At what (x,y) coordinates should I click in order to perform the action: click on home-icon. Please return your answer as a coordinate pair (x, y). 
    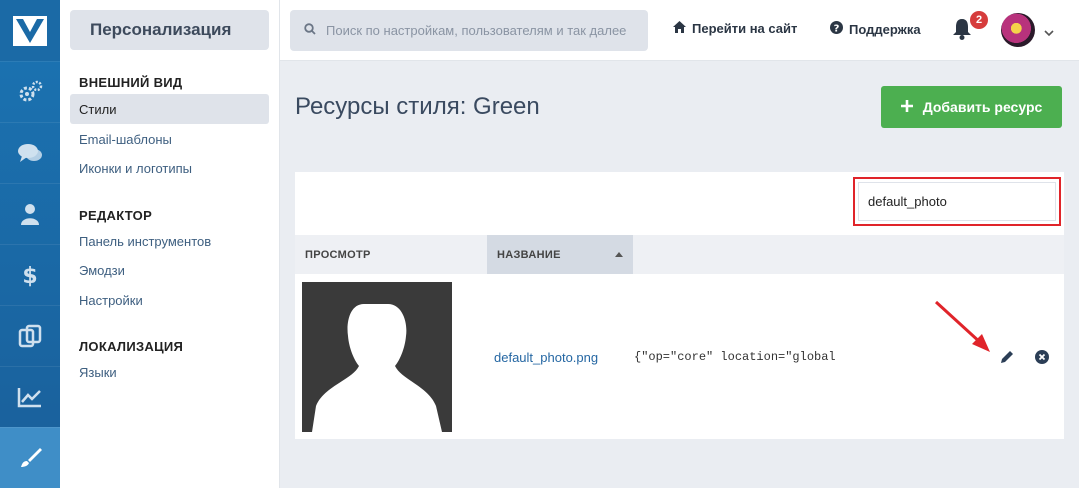
    Looking at the image, I should click on (679, 28).